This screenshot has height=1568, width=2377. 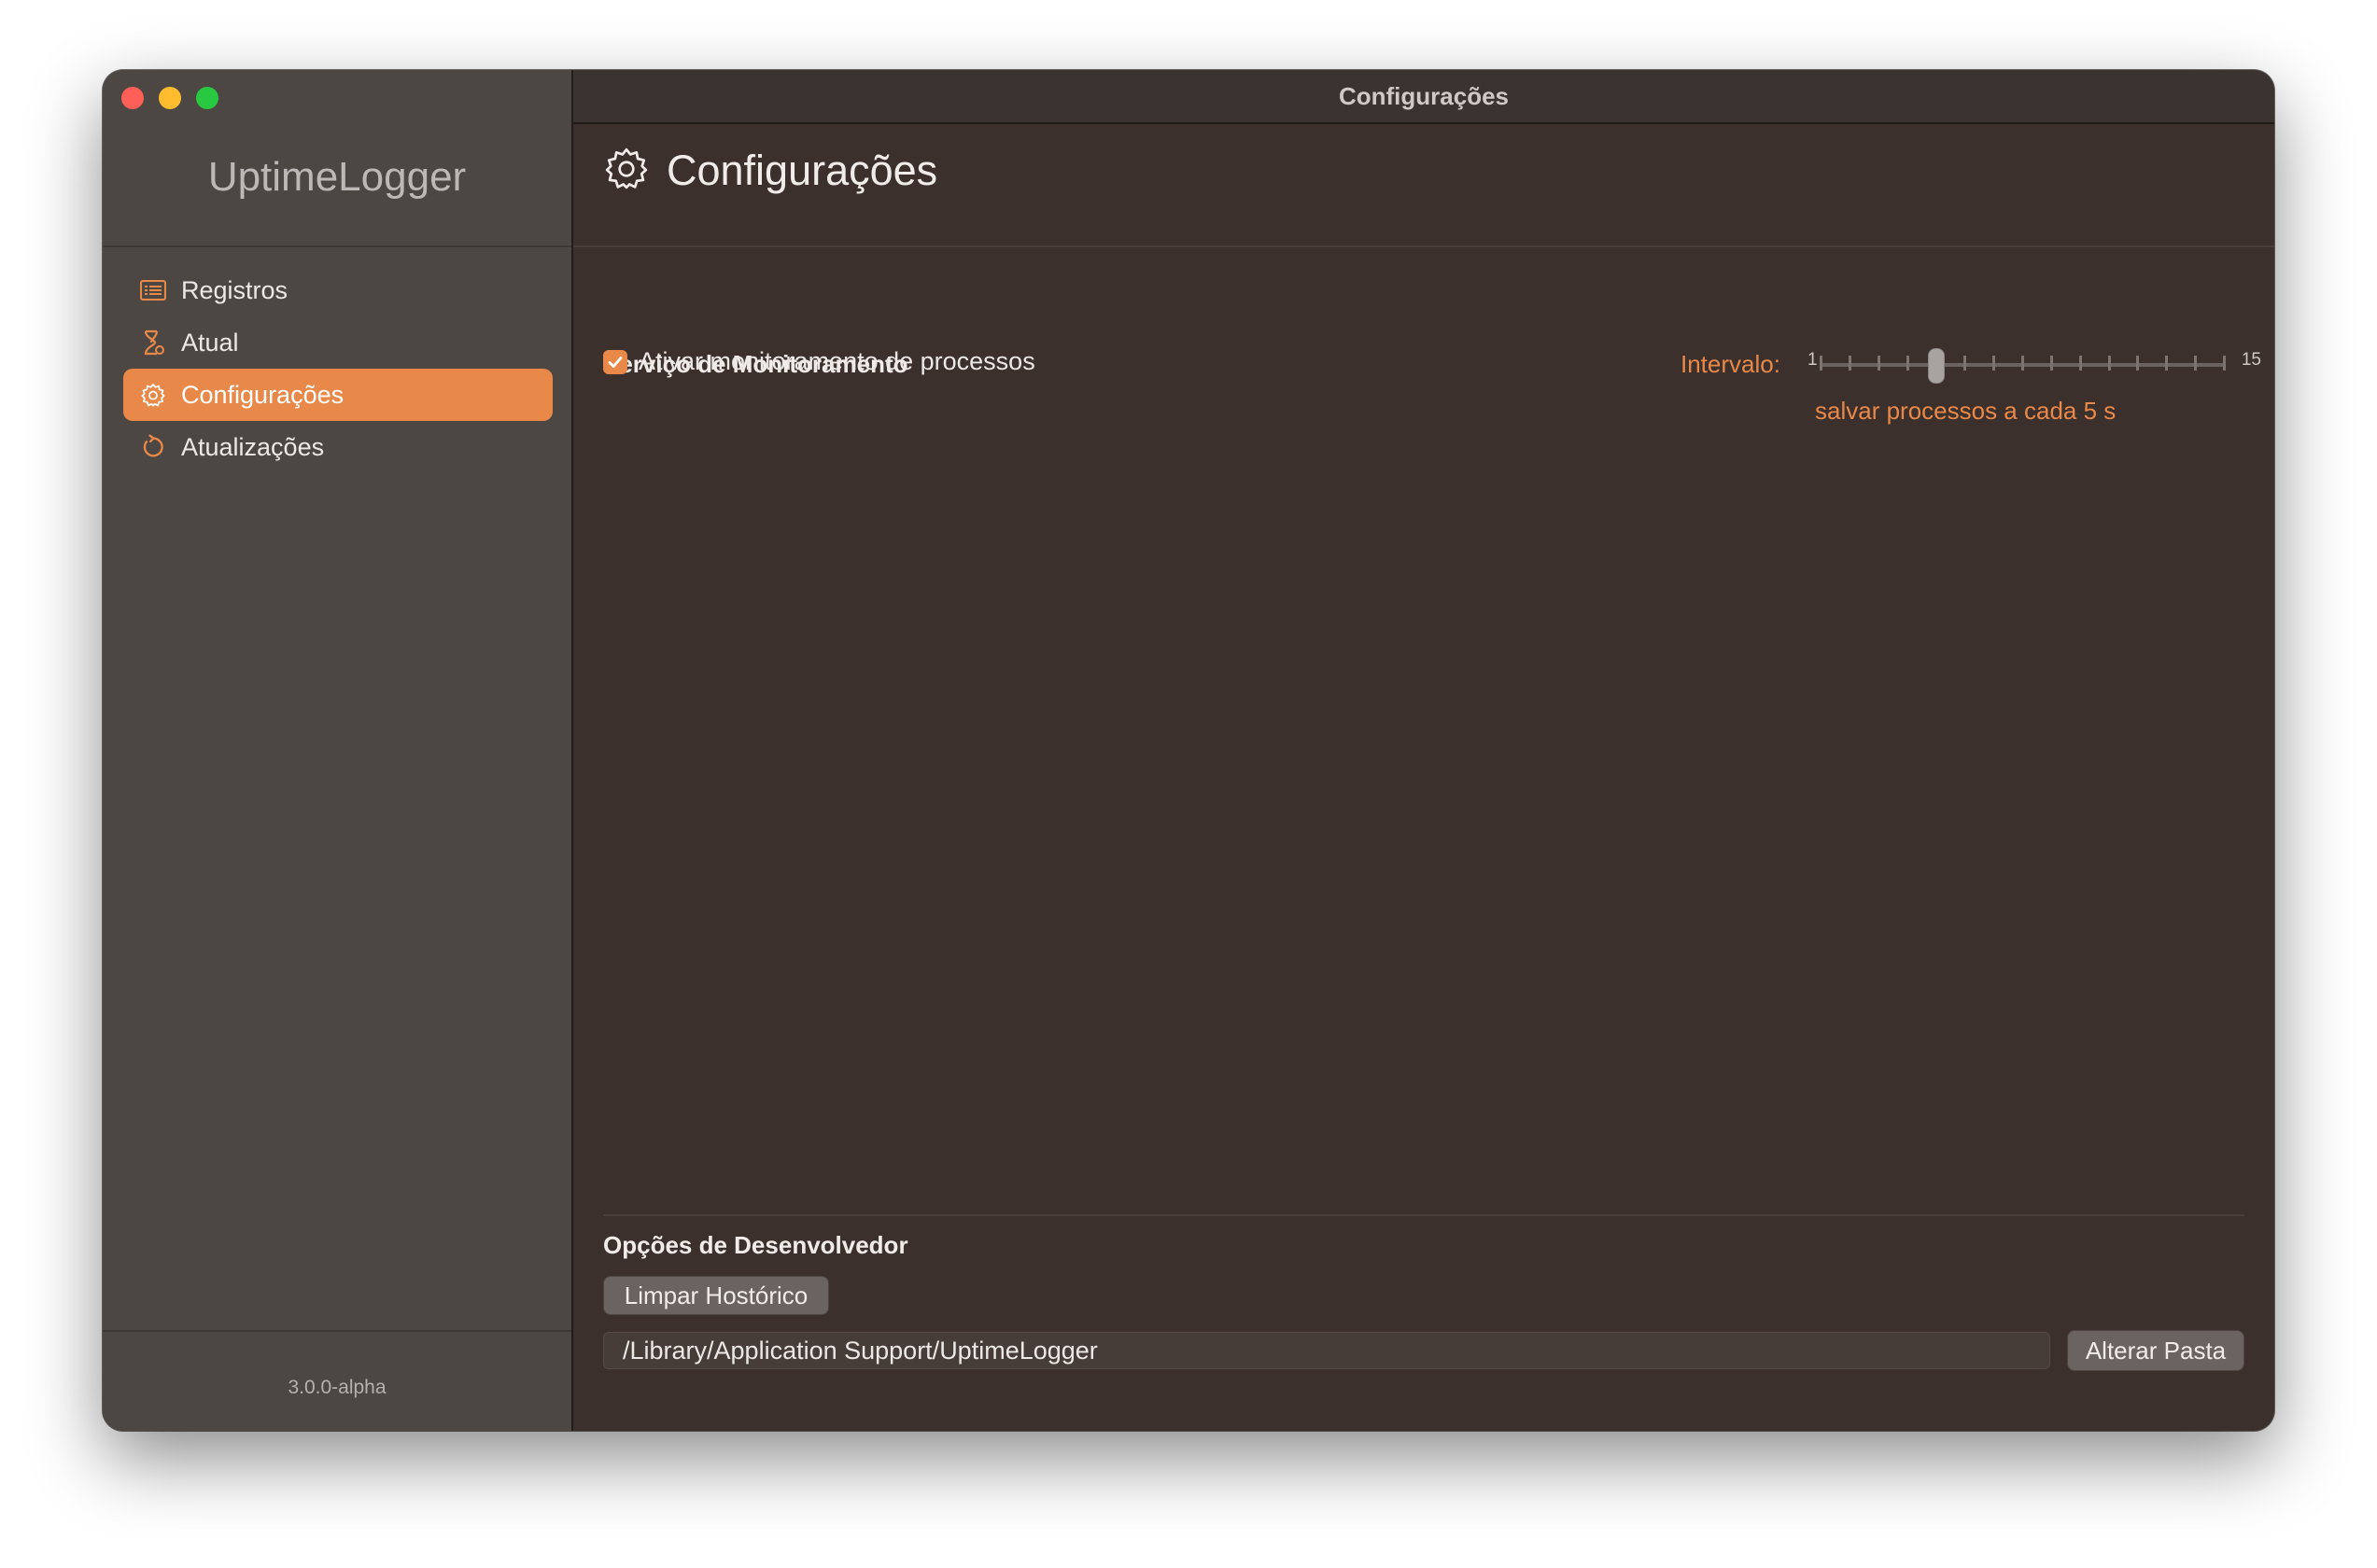 What do you see at coordinates (2251, 360) in the screenshot?
I see `slider-max-label: 15` at bounding box center [2251, 360].